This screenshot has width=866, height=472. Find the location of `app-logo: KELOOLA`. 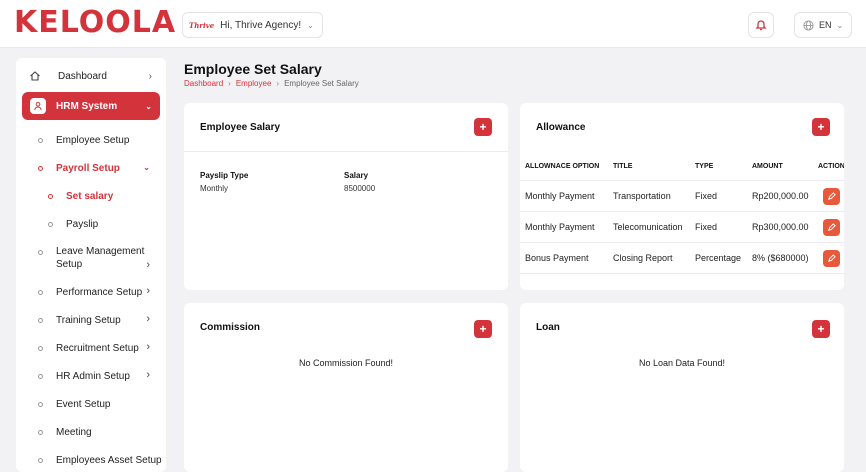

app-logo: KELOOLA is located at coordinates (95, 23).